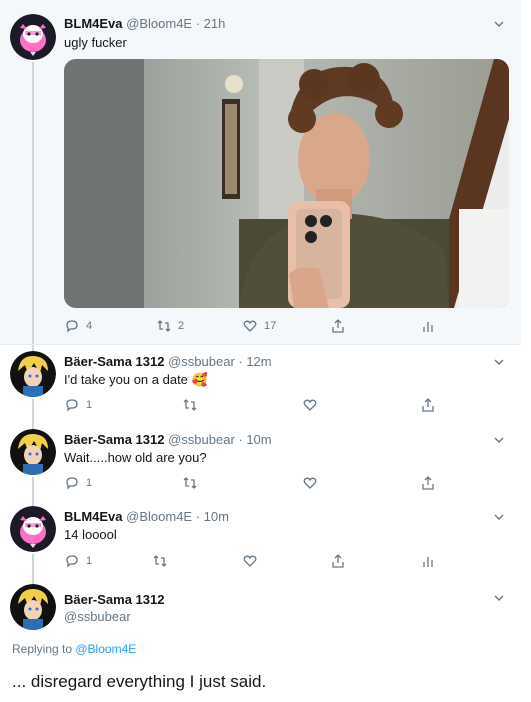 Image resolution: width=531 pixels, height=702 pixels. I want to click on tweet-header: Bäer-Sama 1312 @ssbubear · 12m, so click(168, 361).